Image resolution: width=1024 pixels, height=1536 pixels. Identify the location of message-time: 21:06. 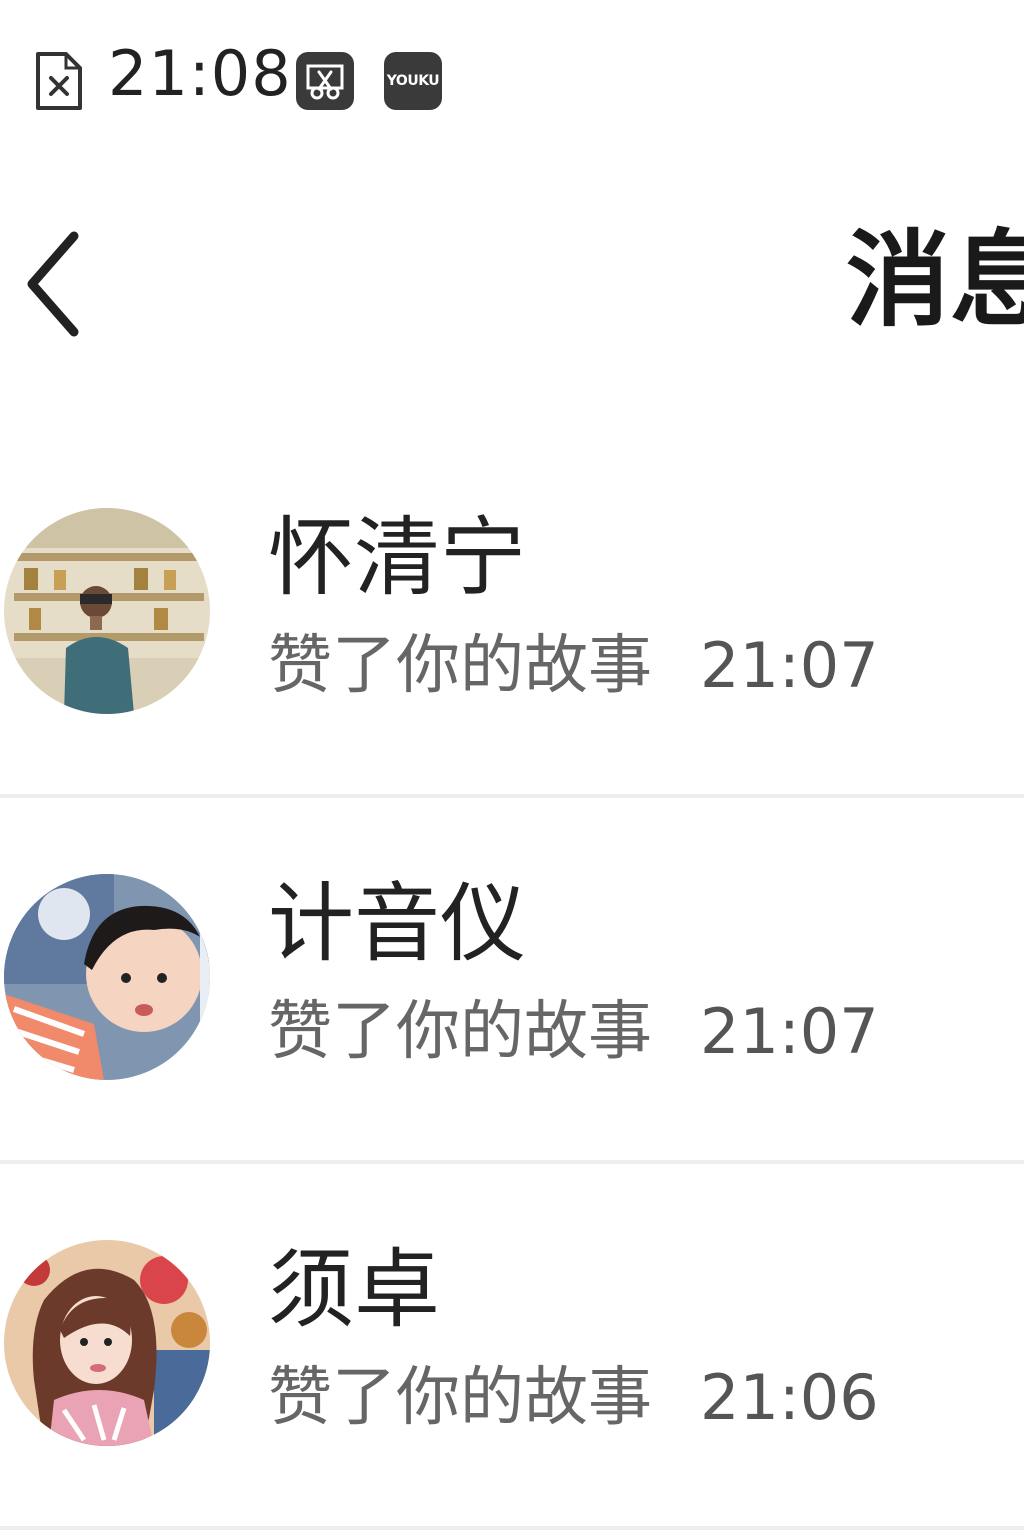
(789, 1397).